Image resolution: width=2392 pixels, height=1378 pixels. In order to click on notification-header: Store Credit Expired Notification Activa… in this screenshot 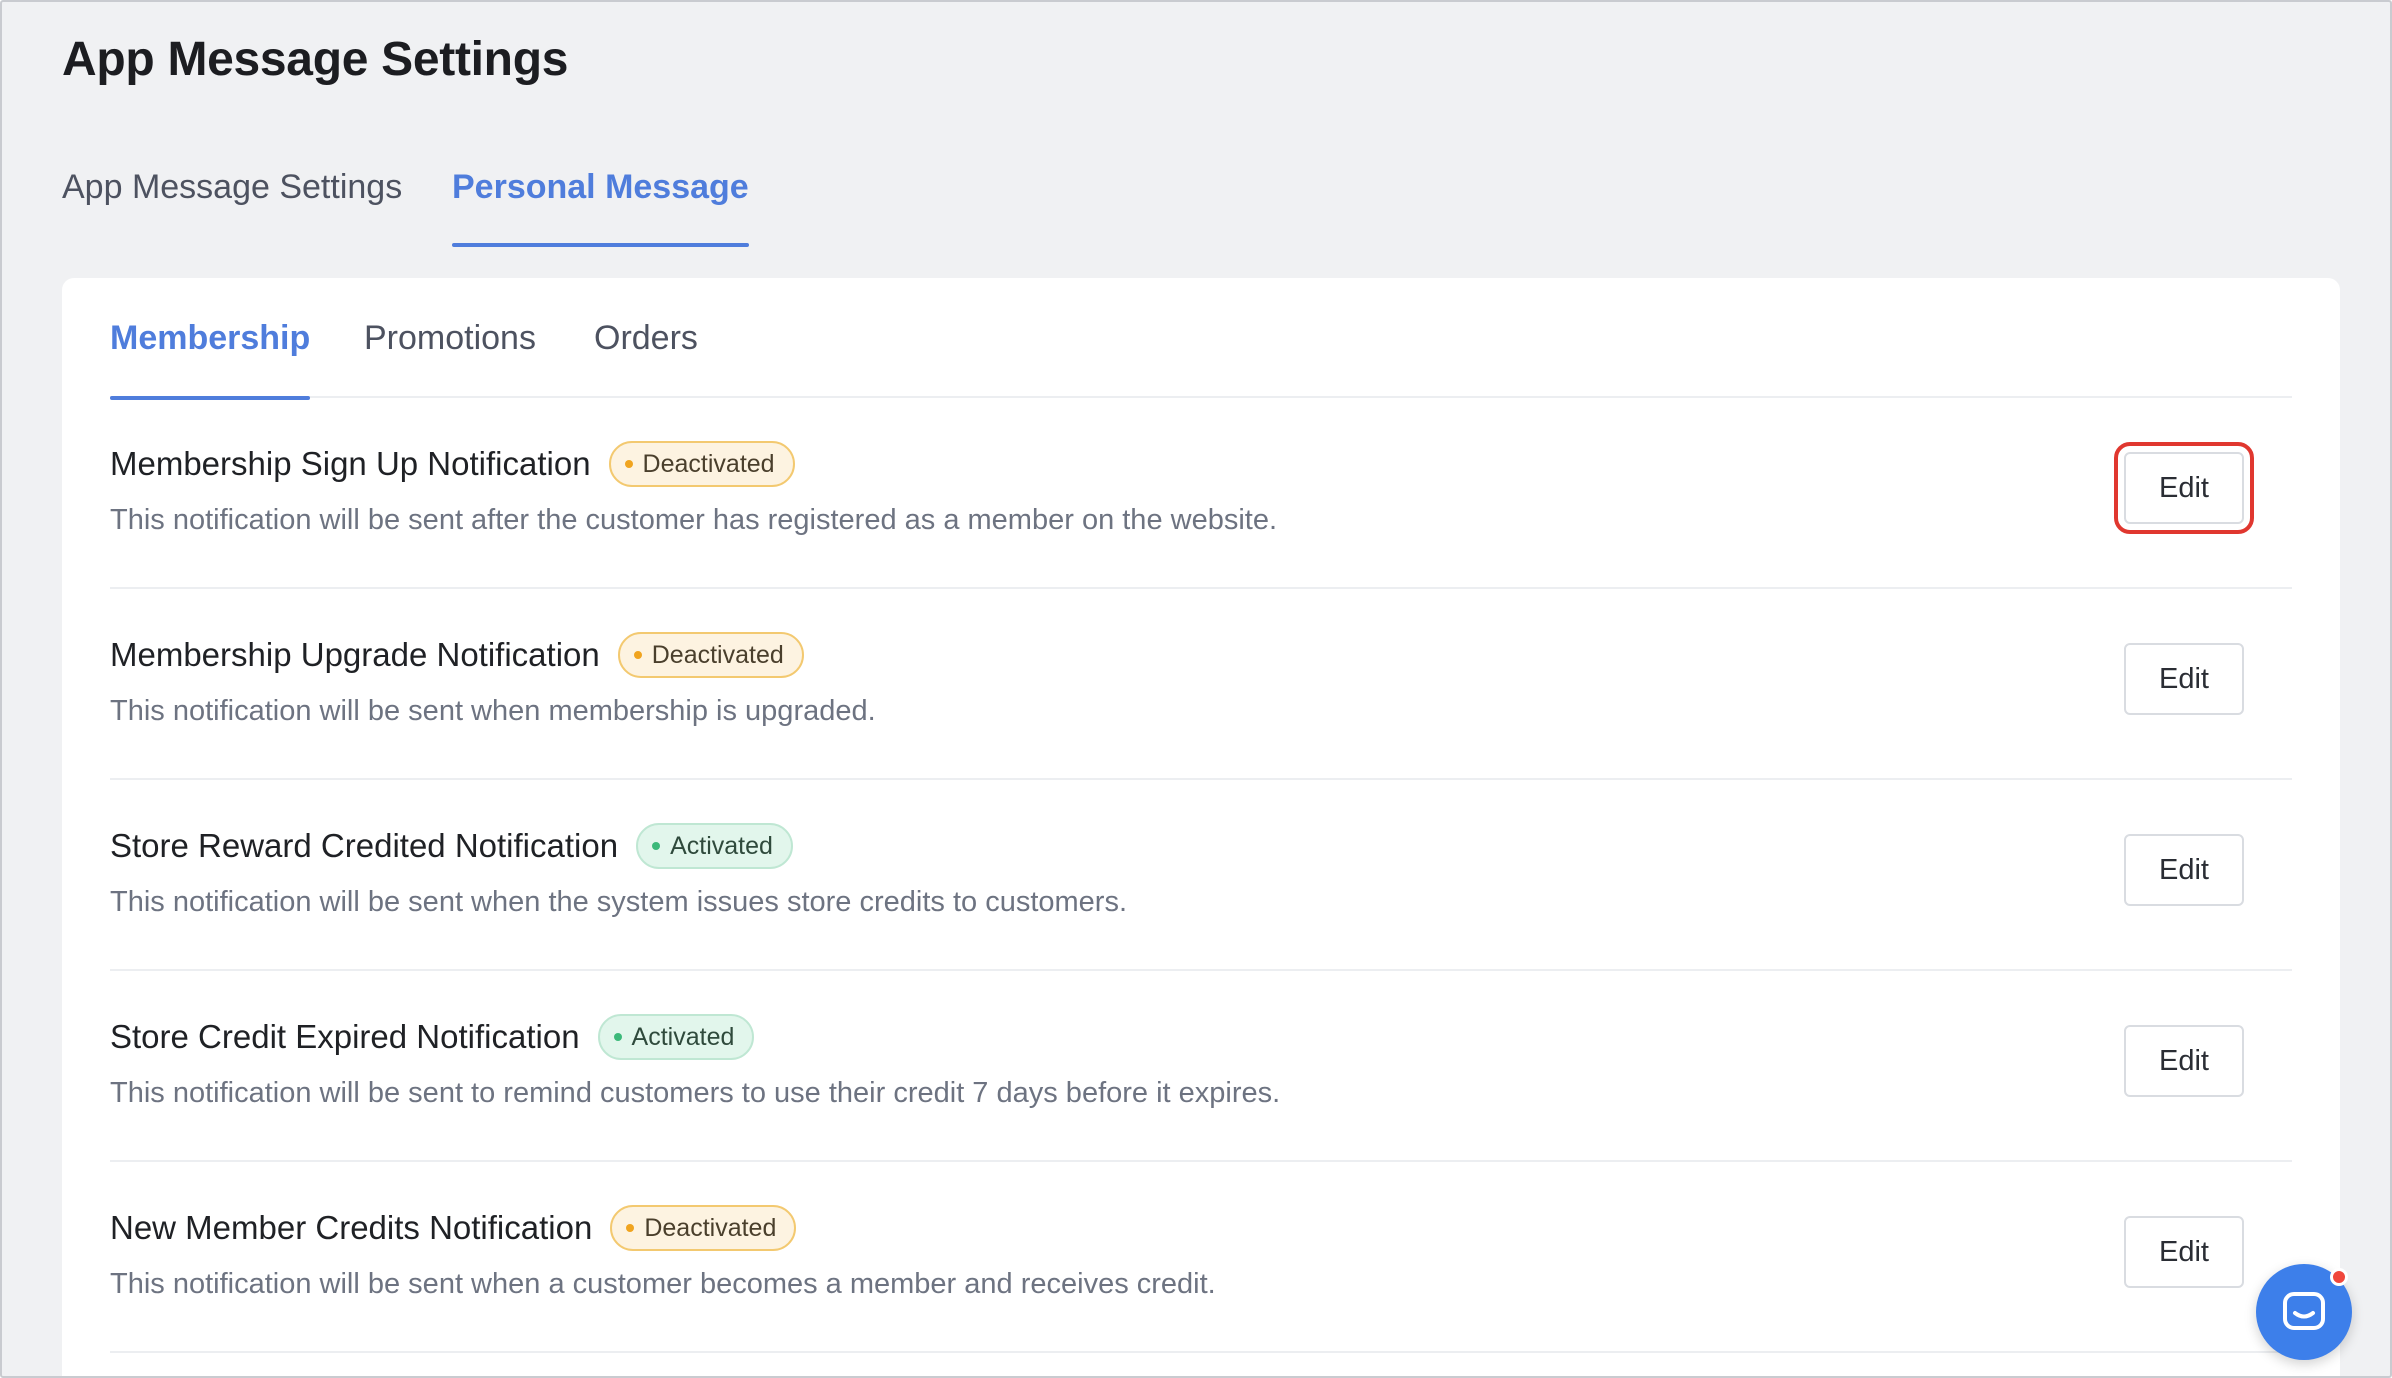, I will do `click(432, 1037)`.